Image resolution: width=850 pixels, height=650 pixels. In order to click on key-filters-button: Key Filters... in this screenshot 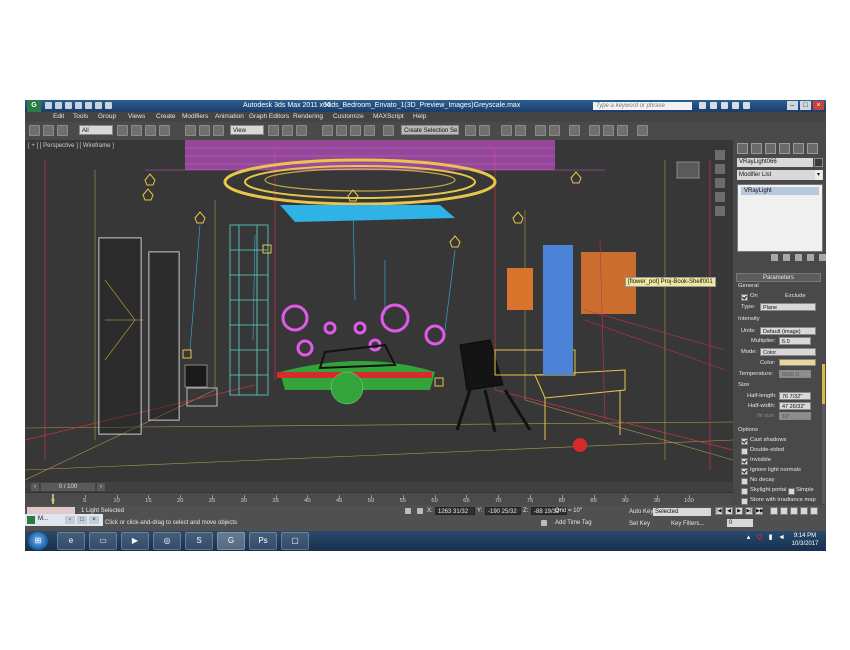, I will do `click(687, 524)`.